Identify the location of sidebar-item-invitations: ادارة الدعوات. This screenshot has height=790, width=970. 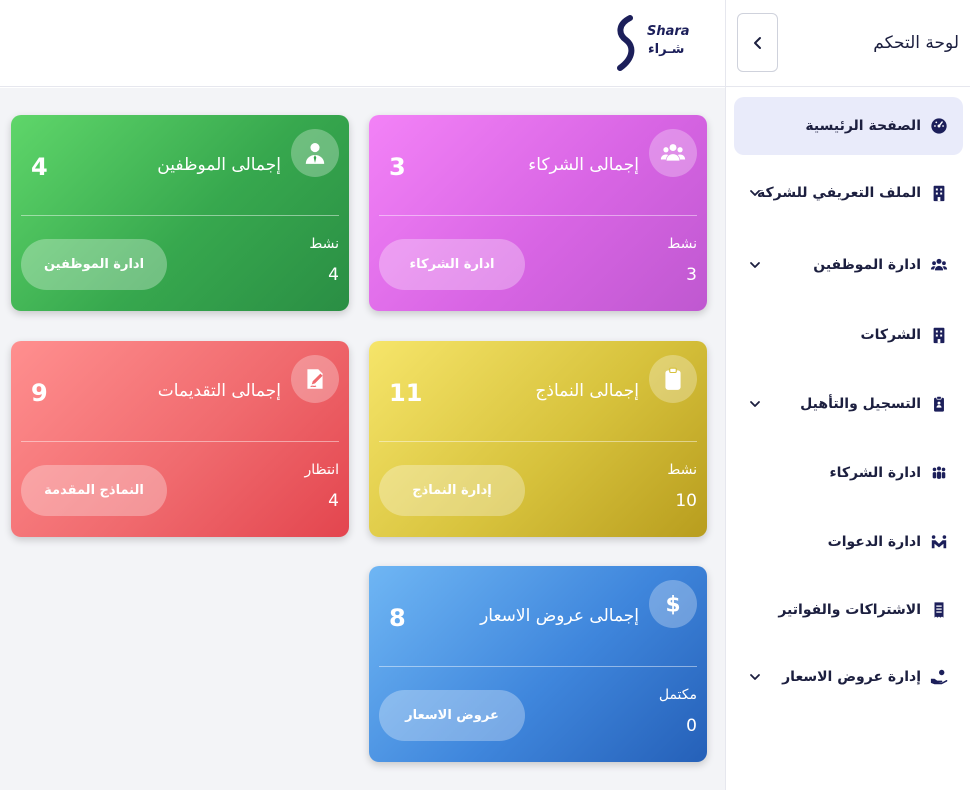
(848, 542).